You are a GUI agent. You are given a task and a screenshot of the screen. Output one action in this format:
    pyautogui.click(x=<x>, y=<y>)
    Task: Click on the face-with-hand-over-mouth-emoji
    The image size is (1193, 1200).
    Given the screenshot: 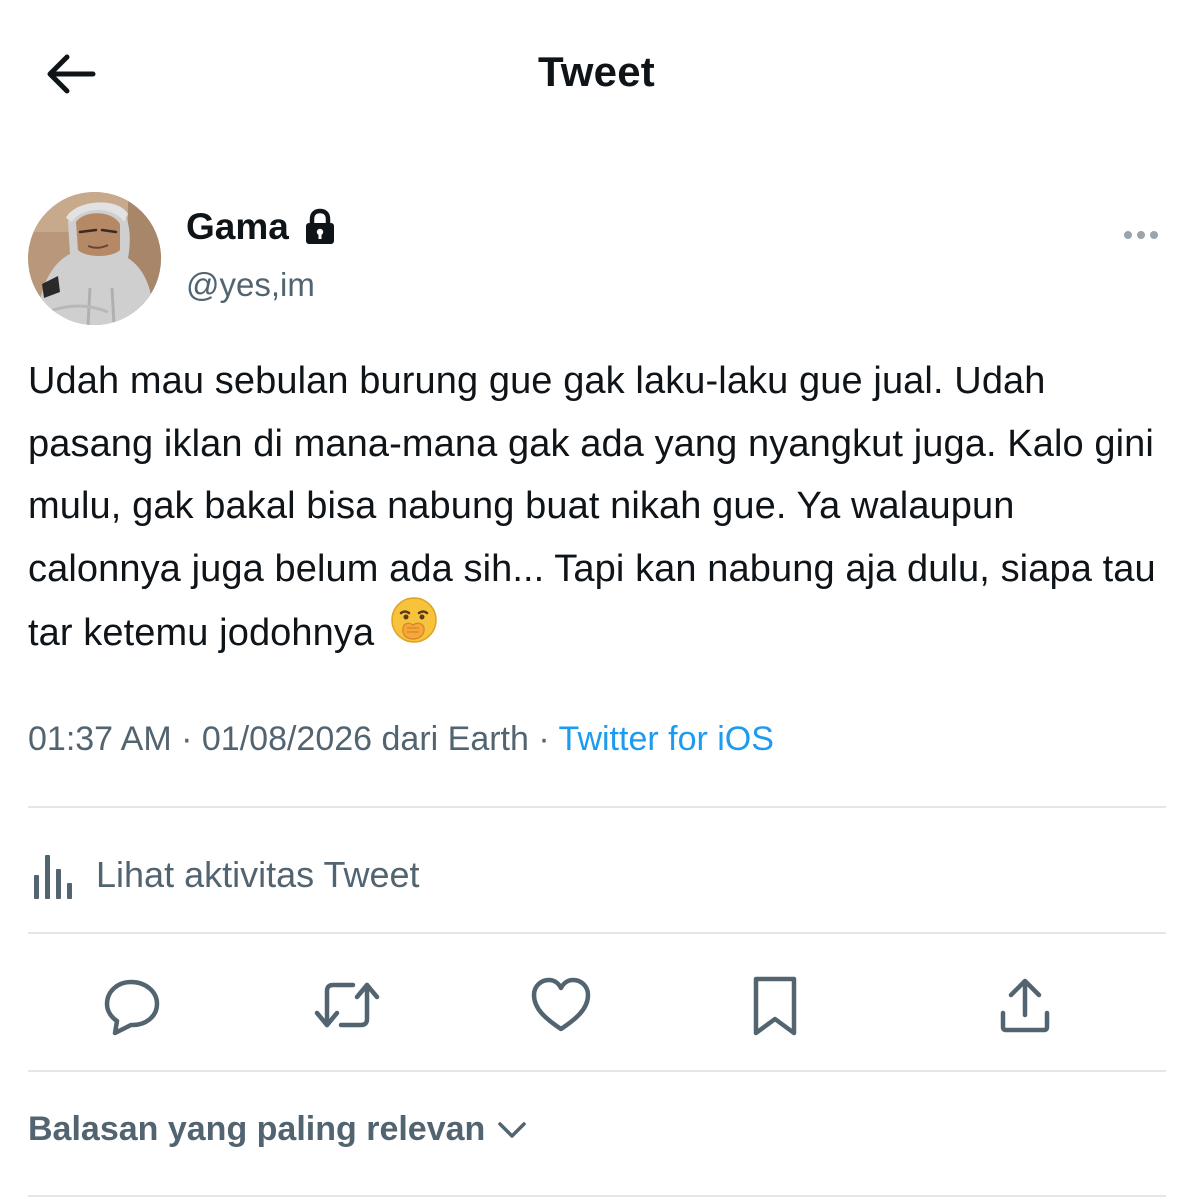 What is the action you would take?
    pyautogui.click(x=414, y=630)
    